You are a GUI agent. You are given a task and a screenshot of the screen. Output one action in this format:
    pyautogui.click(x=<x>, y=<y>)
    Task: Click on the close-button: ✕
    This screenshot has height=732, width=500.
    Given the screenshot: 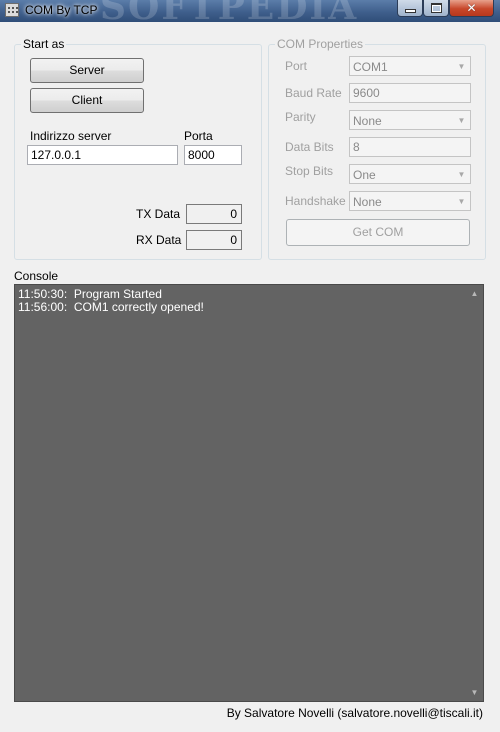 What is the action you would take?
    pyautogui.click(x=471, y=8)
    